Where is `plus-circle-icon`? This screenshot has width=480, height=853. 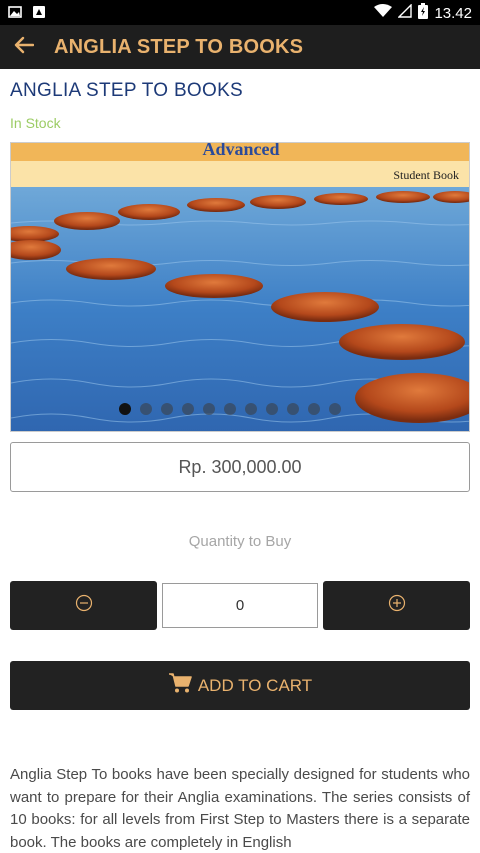 plus-circle-icon is located at coordinates (397, 605).